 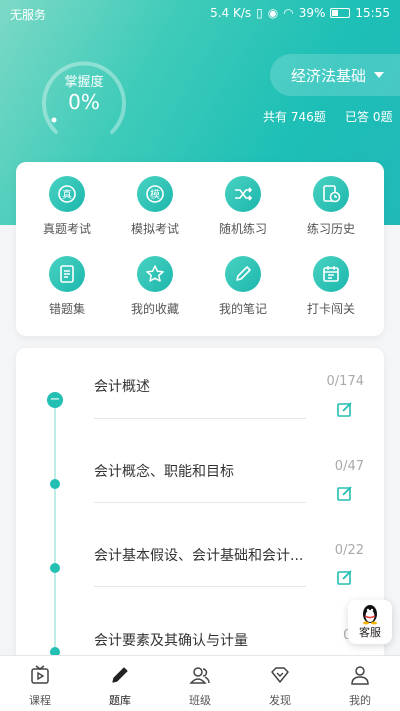 I want to click on wifi-icon: ◠, so click(x=288, y=13).